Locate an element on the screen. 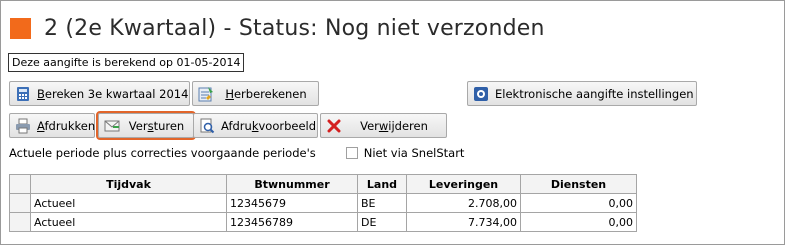 Image resolution: width=785 pixels, height=245 pixels. afdrukvoorbeeld-button: Afdrukvoorbeeld is located at coordinates (255, 125).